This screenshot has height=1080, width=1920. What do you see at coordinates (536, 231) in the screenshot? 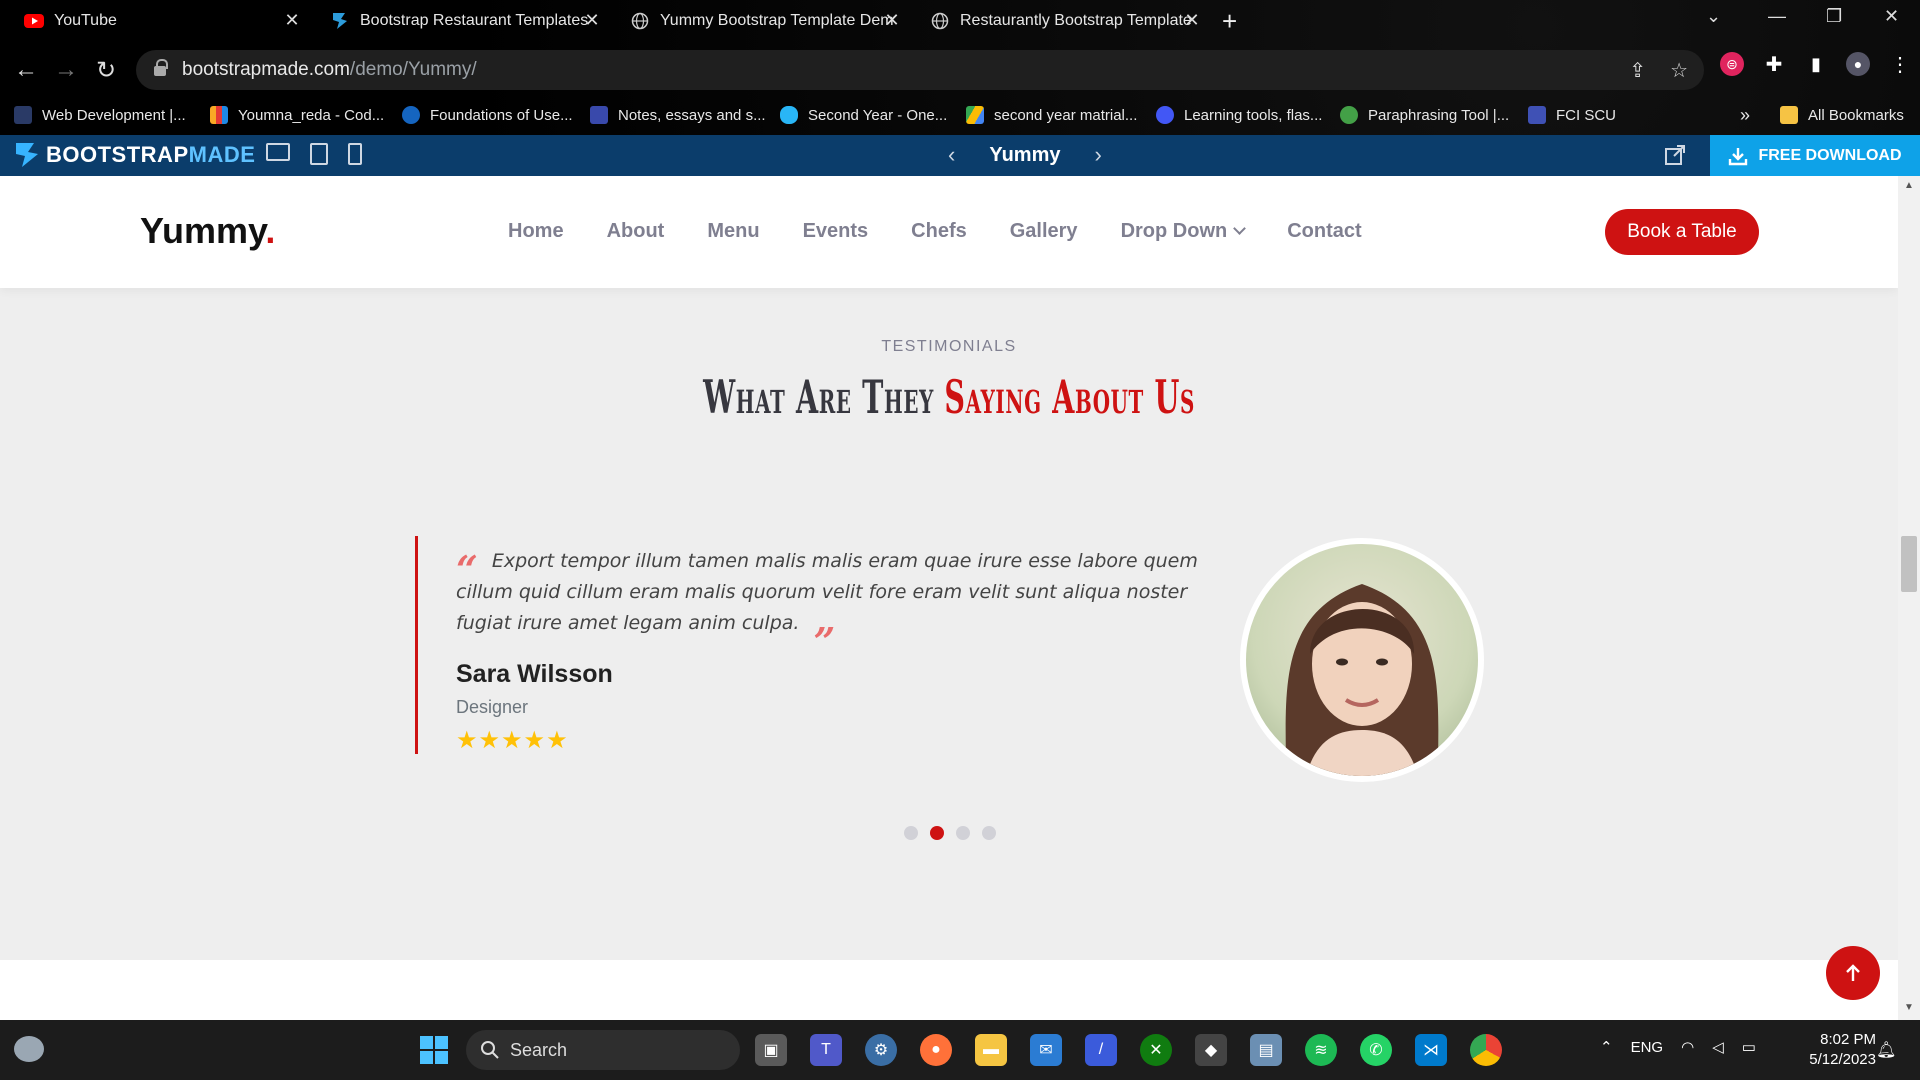
I see `nav-home: Home` at bounding box center [536, 231].